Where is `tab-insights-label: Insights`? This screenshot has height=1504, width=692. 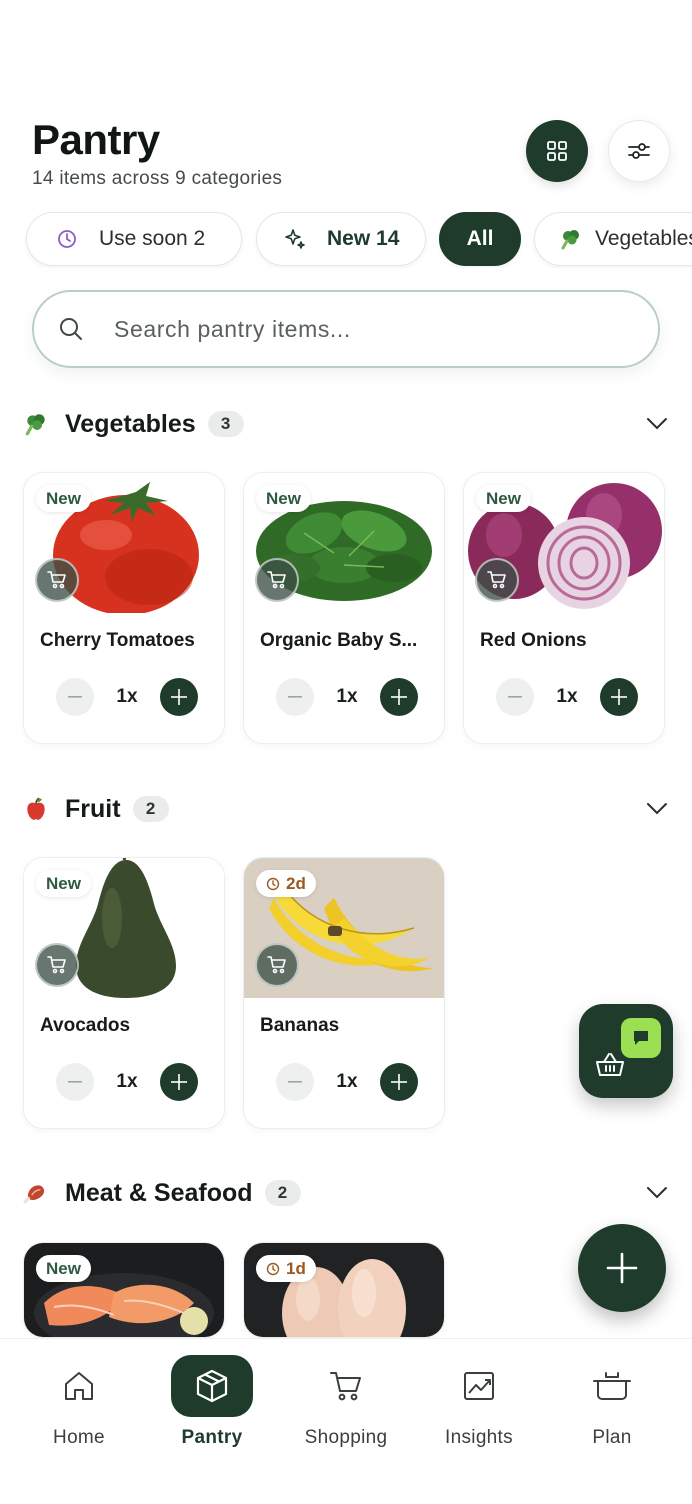
tab-insights-label: Insights is located at coordinates (479, 1437).